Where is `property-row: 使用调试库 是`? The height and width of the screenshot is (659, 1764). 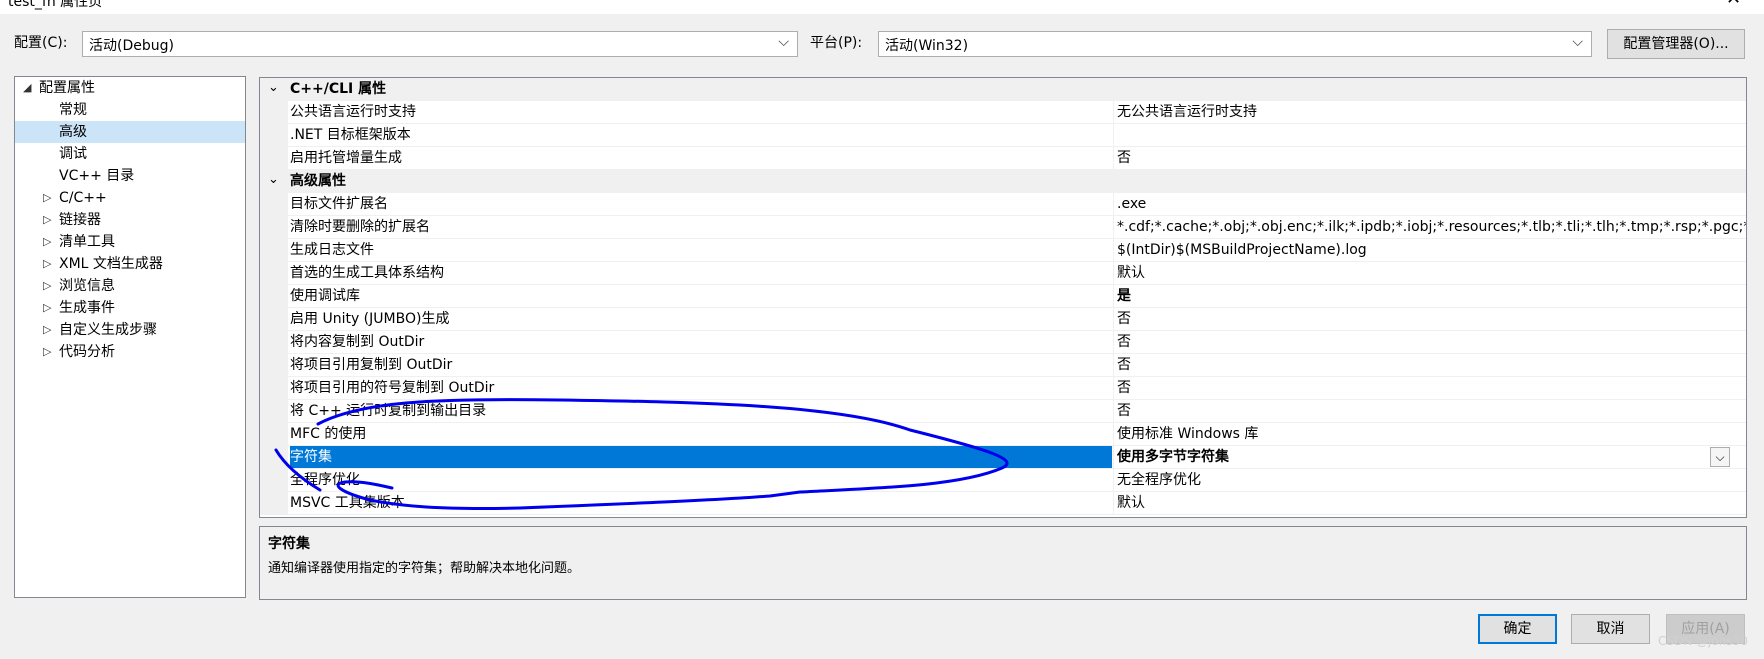 property-row: 使用调试库 是 is located at coordinates (1003, 296).